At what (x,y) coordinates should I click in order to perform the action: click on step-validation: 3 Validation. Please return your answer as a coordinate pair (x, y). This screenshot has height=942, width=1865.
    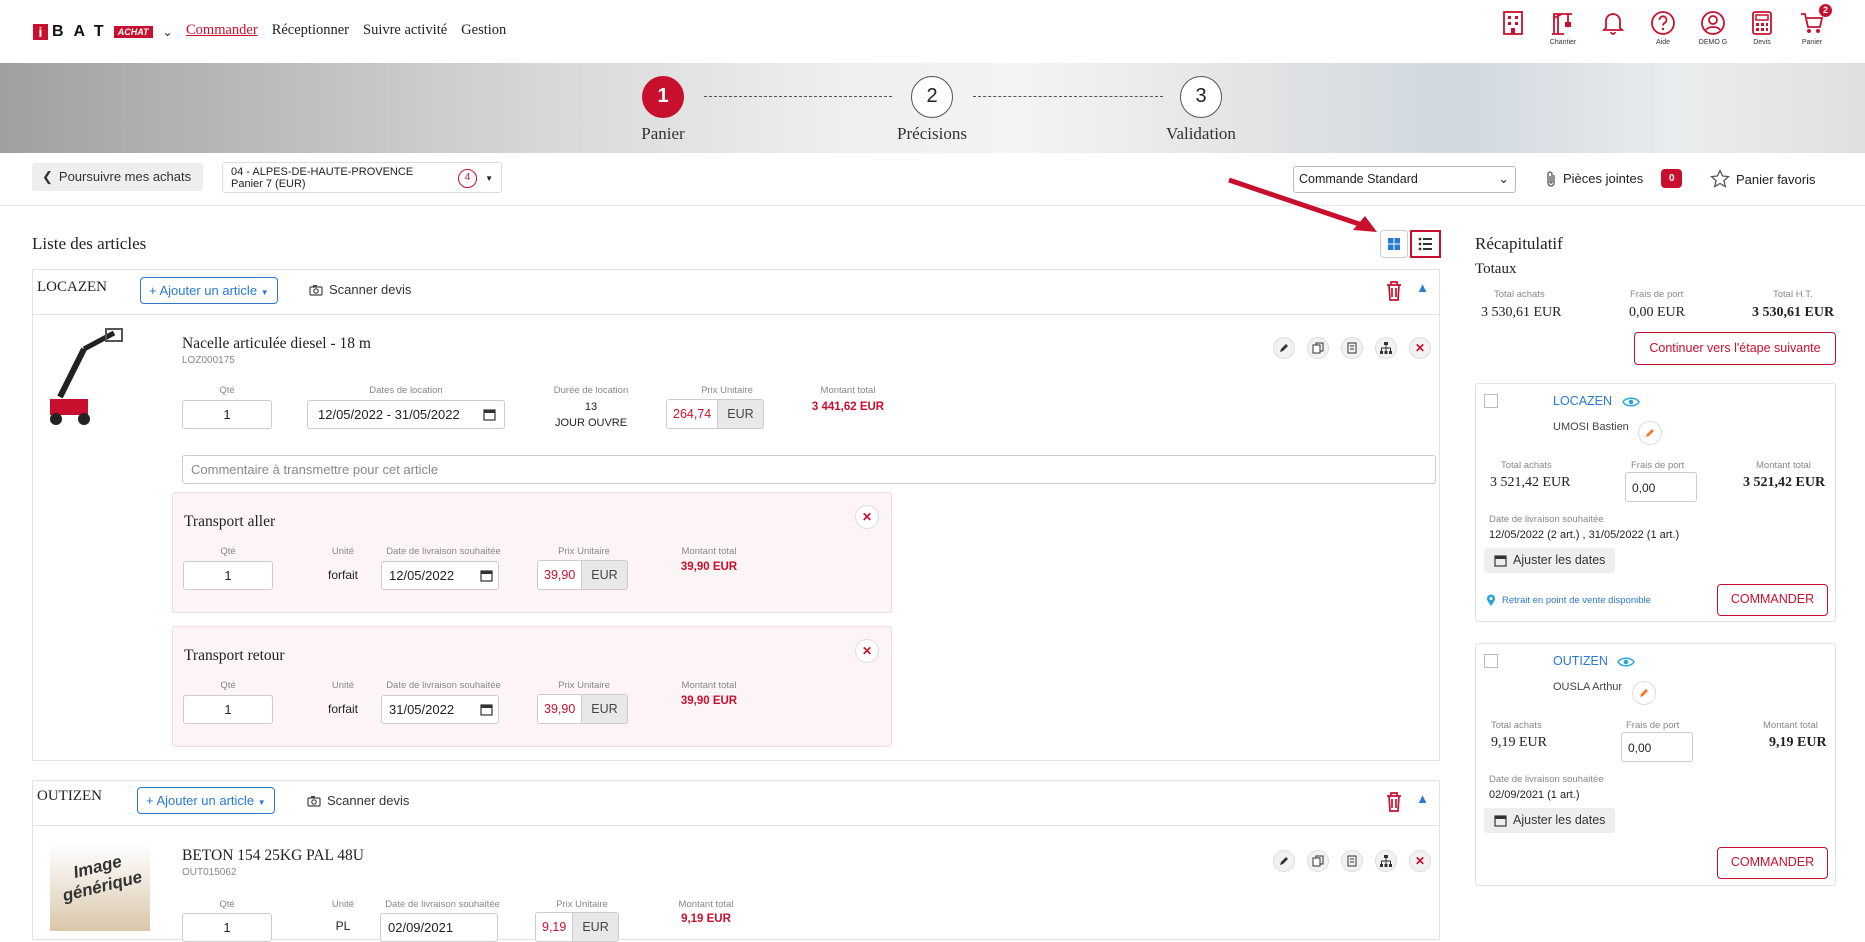
    Looking at the image, I should click on (1201, 110).